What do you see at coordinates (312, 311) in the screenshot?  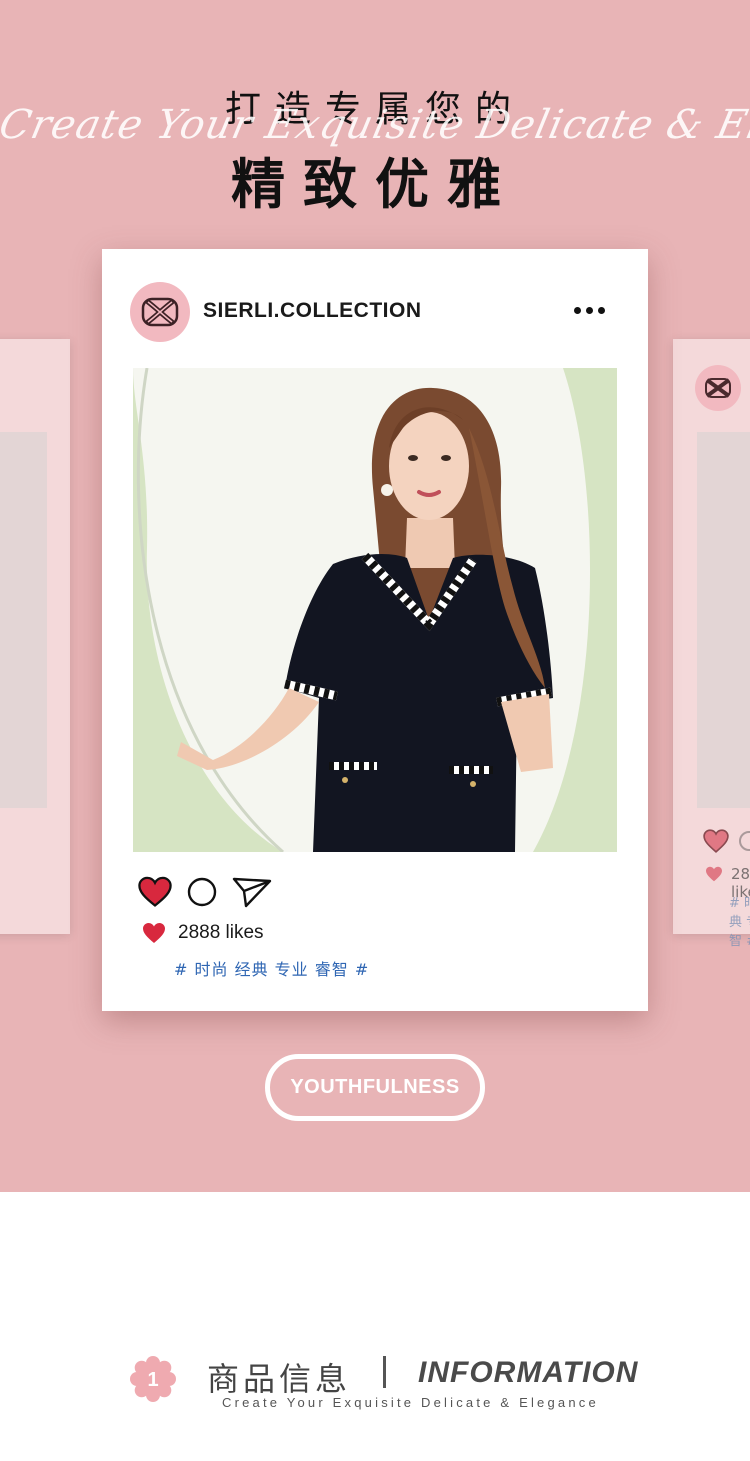 I see `account-handle: SIERLI.COLLECTION` at bounding box center [312, 311].